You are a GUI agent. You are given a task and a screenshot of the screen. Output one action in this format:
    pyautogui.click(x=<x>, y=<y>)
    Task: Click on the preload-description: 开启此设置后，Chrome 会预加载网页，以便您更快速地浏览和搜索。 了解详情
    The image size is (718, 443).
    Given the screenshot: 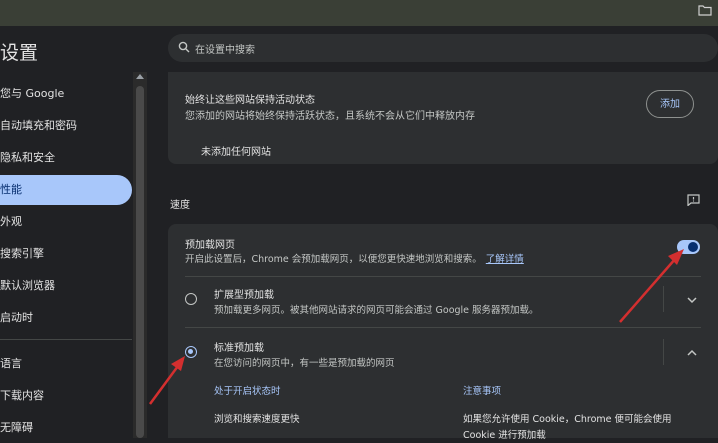 What is the action you would take?
    pyautogui.click(x=354, y=258)
    